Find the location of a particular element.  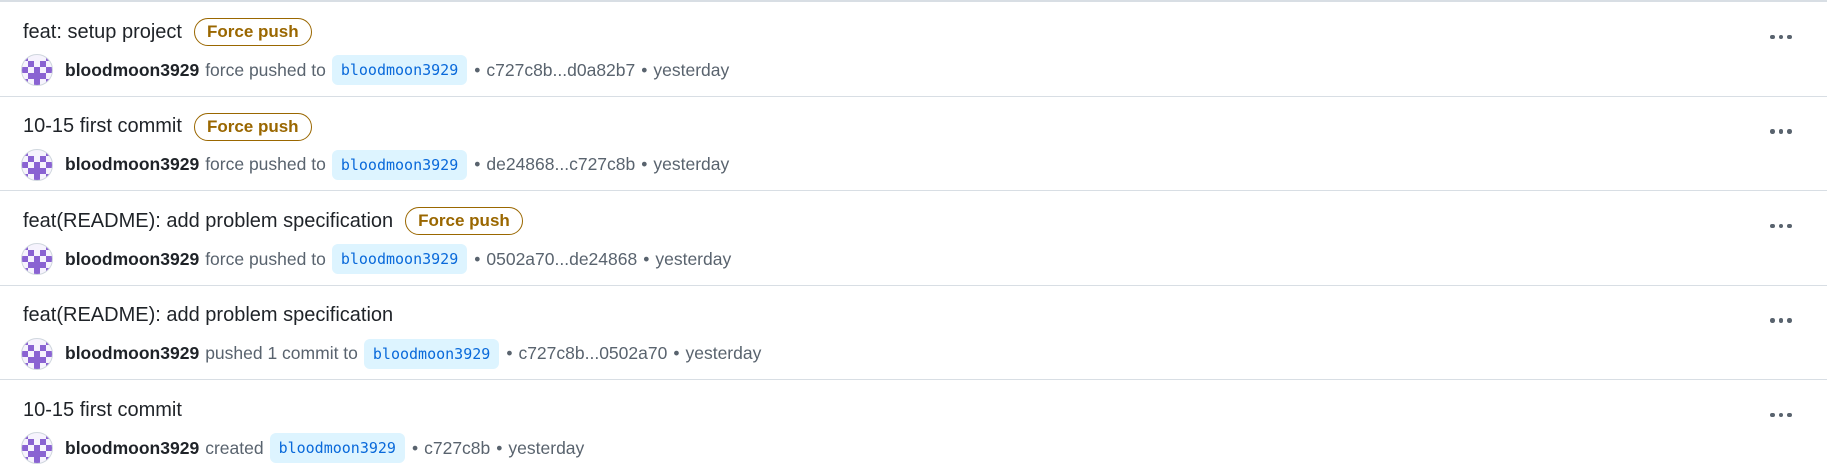

commit-title: feat: setup project is located at coordinates (102, 32).